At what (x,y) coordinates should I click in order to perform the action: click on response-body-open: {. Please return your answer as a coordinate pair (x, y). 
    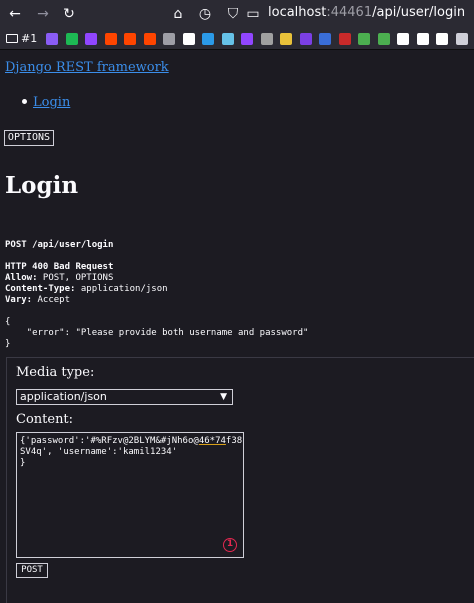
    Looking at the image, I should click on (8, 322).